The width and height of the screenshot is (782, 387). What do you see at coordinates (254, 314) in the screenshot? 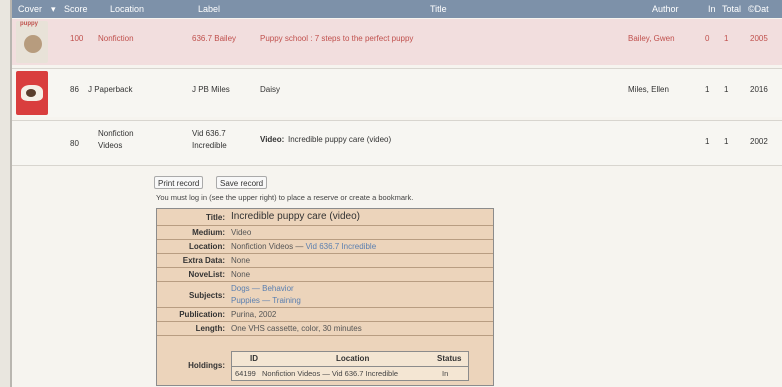
I see `publication-value: Purina, 2002` at bounding box center [254, 314].